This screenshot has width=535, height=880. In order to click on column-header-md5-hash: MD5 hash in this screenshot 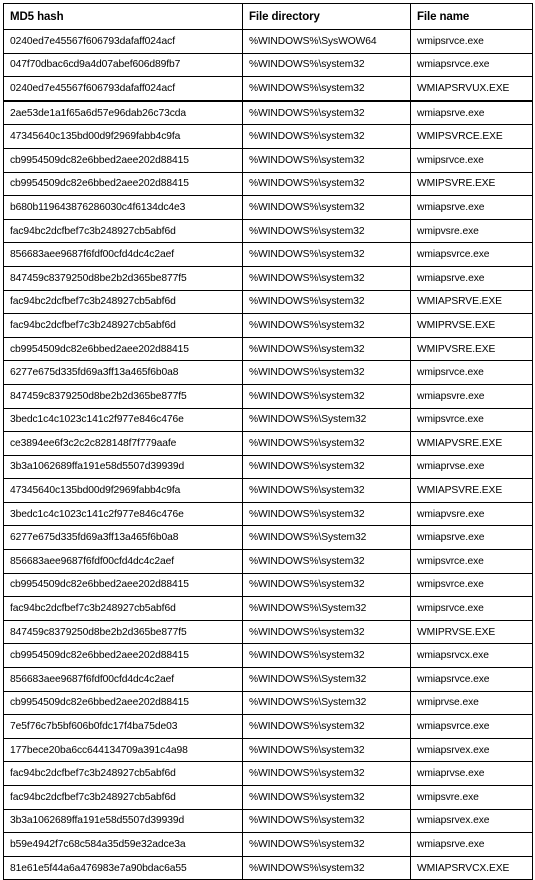, I will do `click(123, 16)`.